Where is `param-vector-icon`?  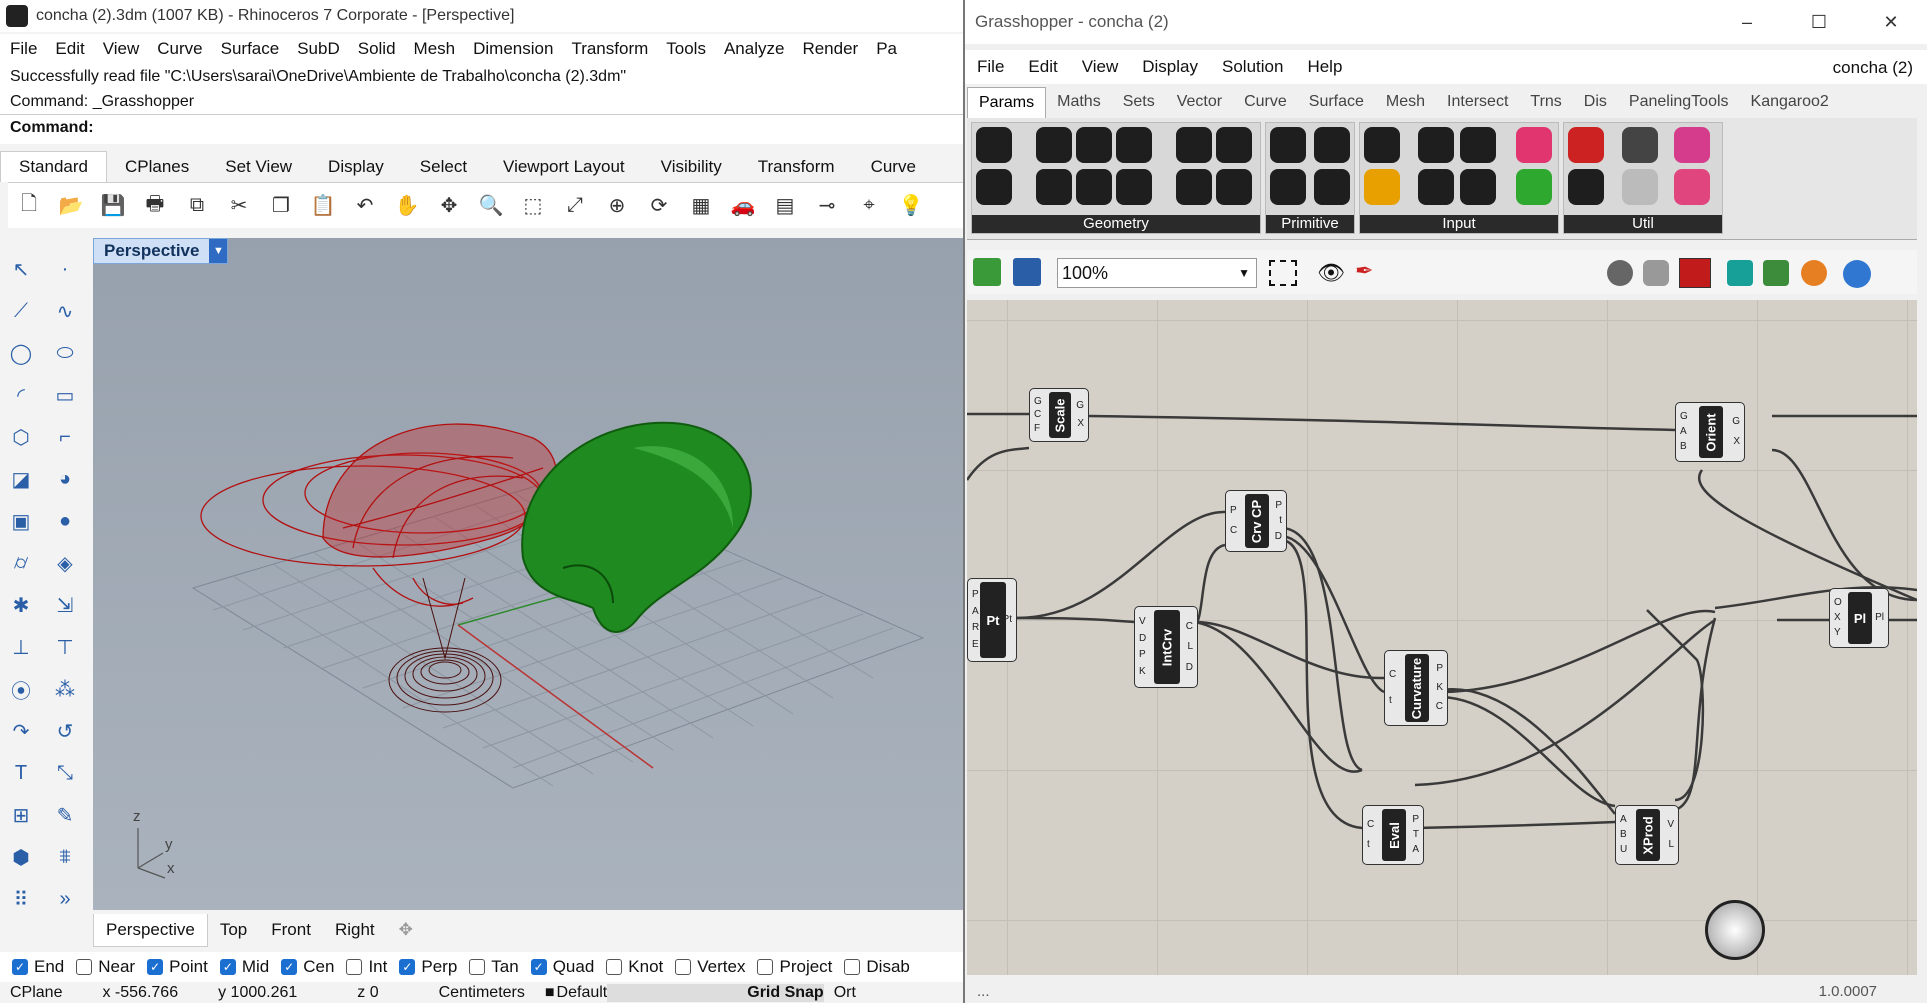 param-vector-icon is located at coordinates (994, 187).